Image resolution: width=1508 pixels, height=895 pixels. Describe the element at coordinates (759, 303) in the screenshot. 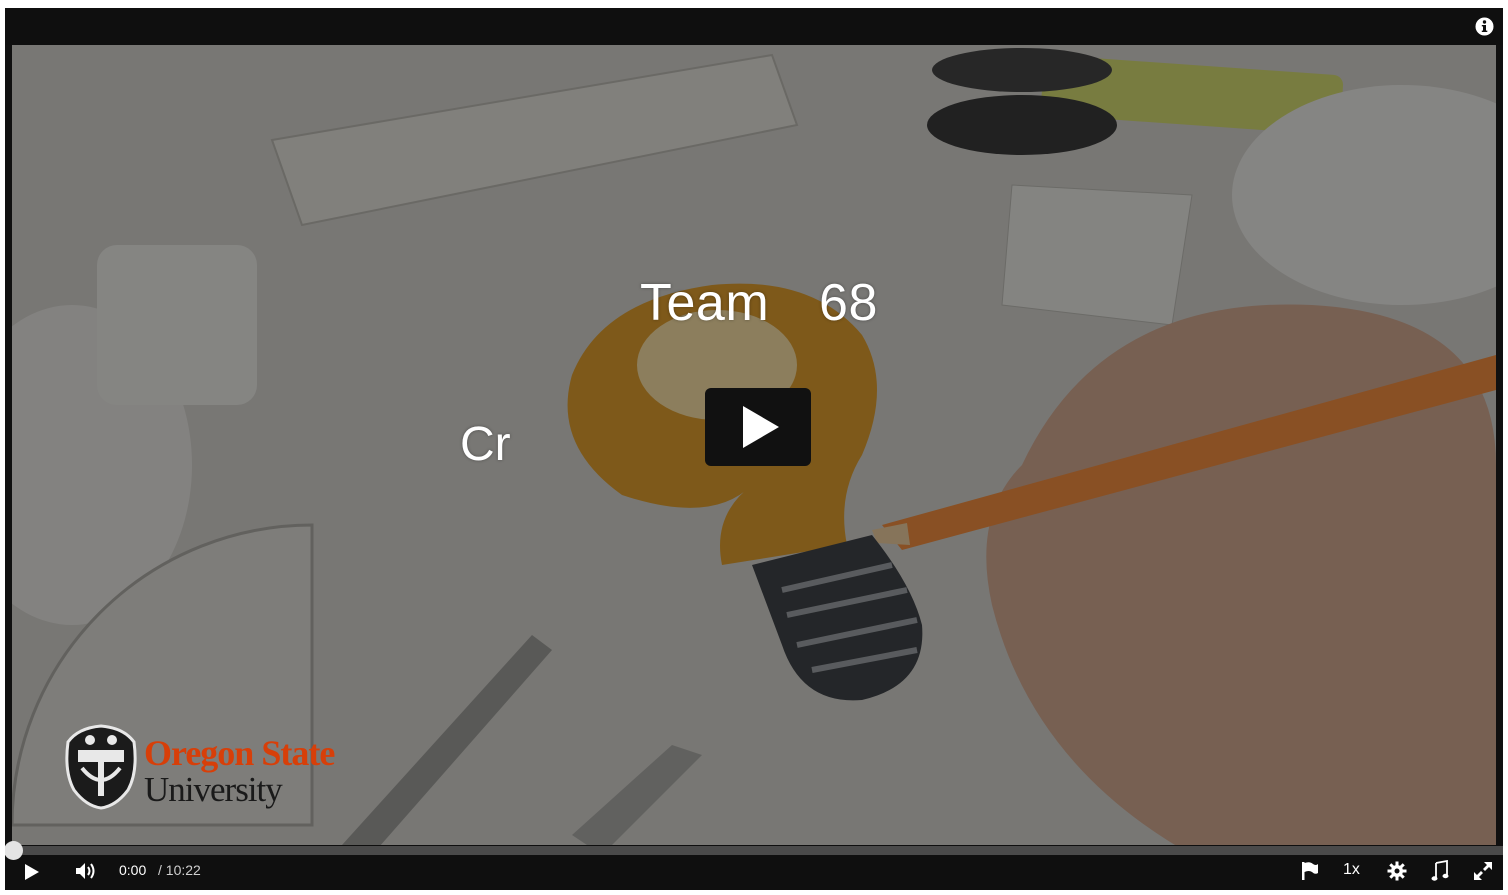

I see `video-title-text: Team 68` at that location.